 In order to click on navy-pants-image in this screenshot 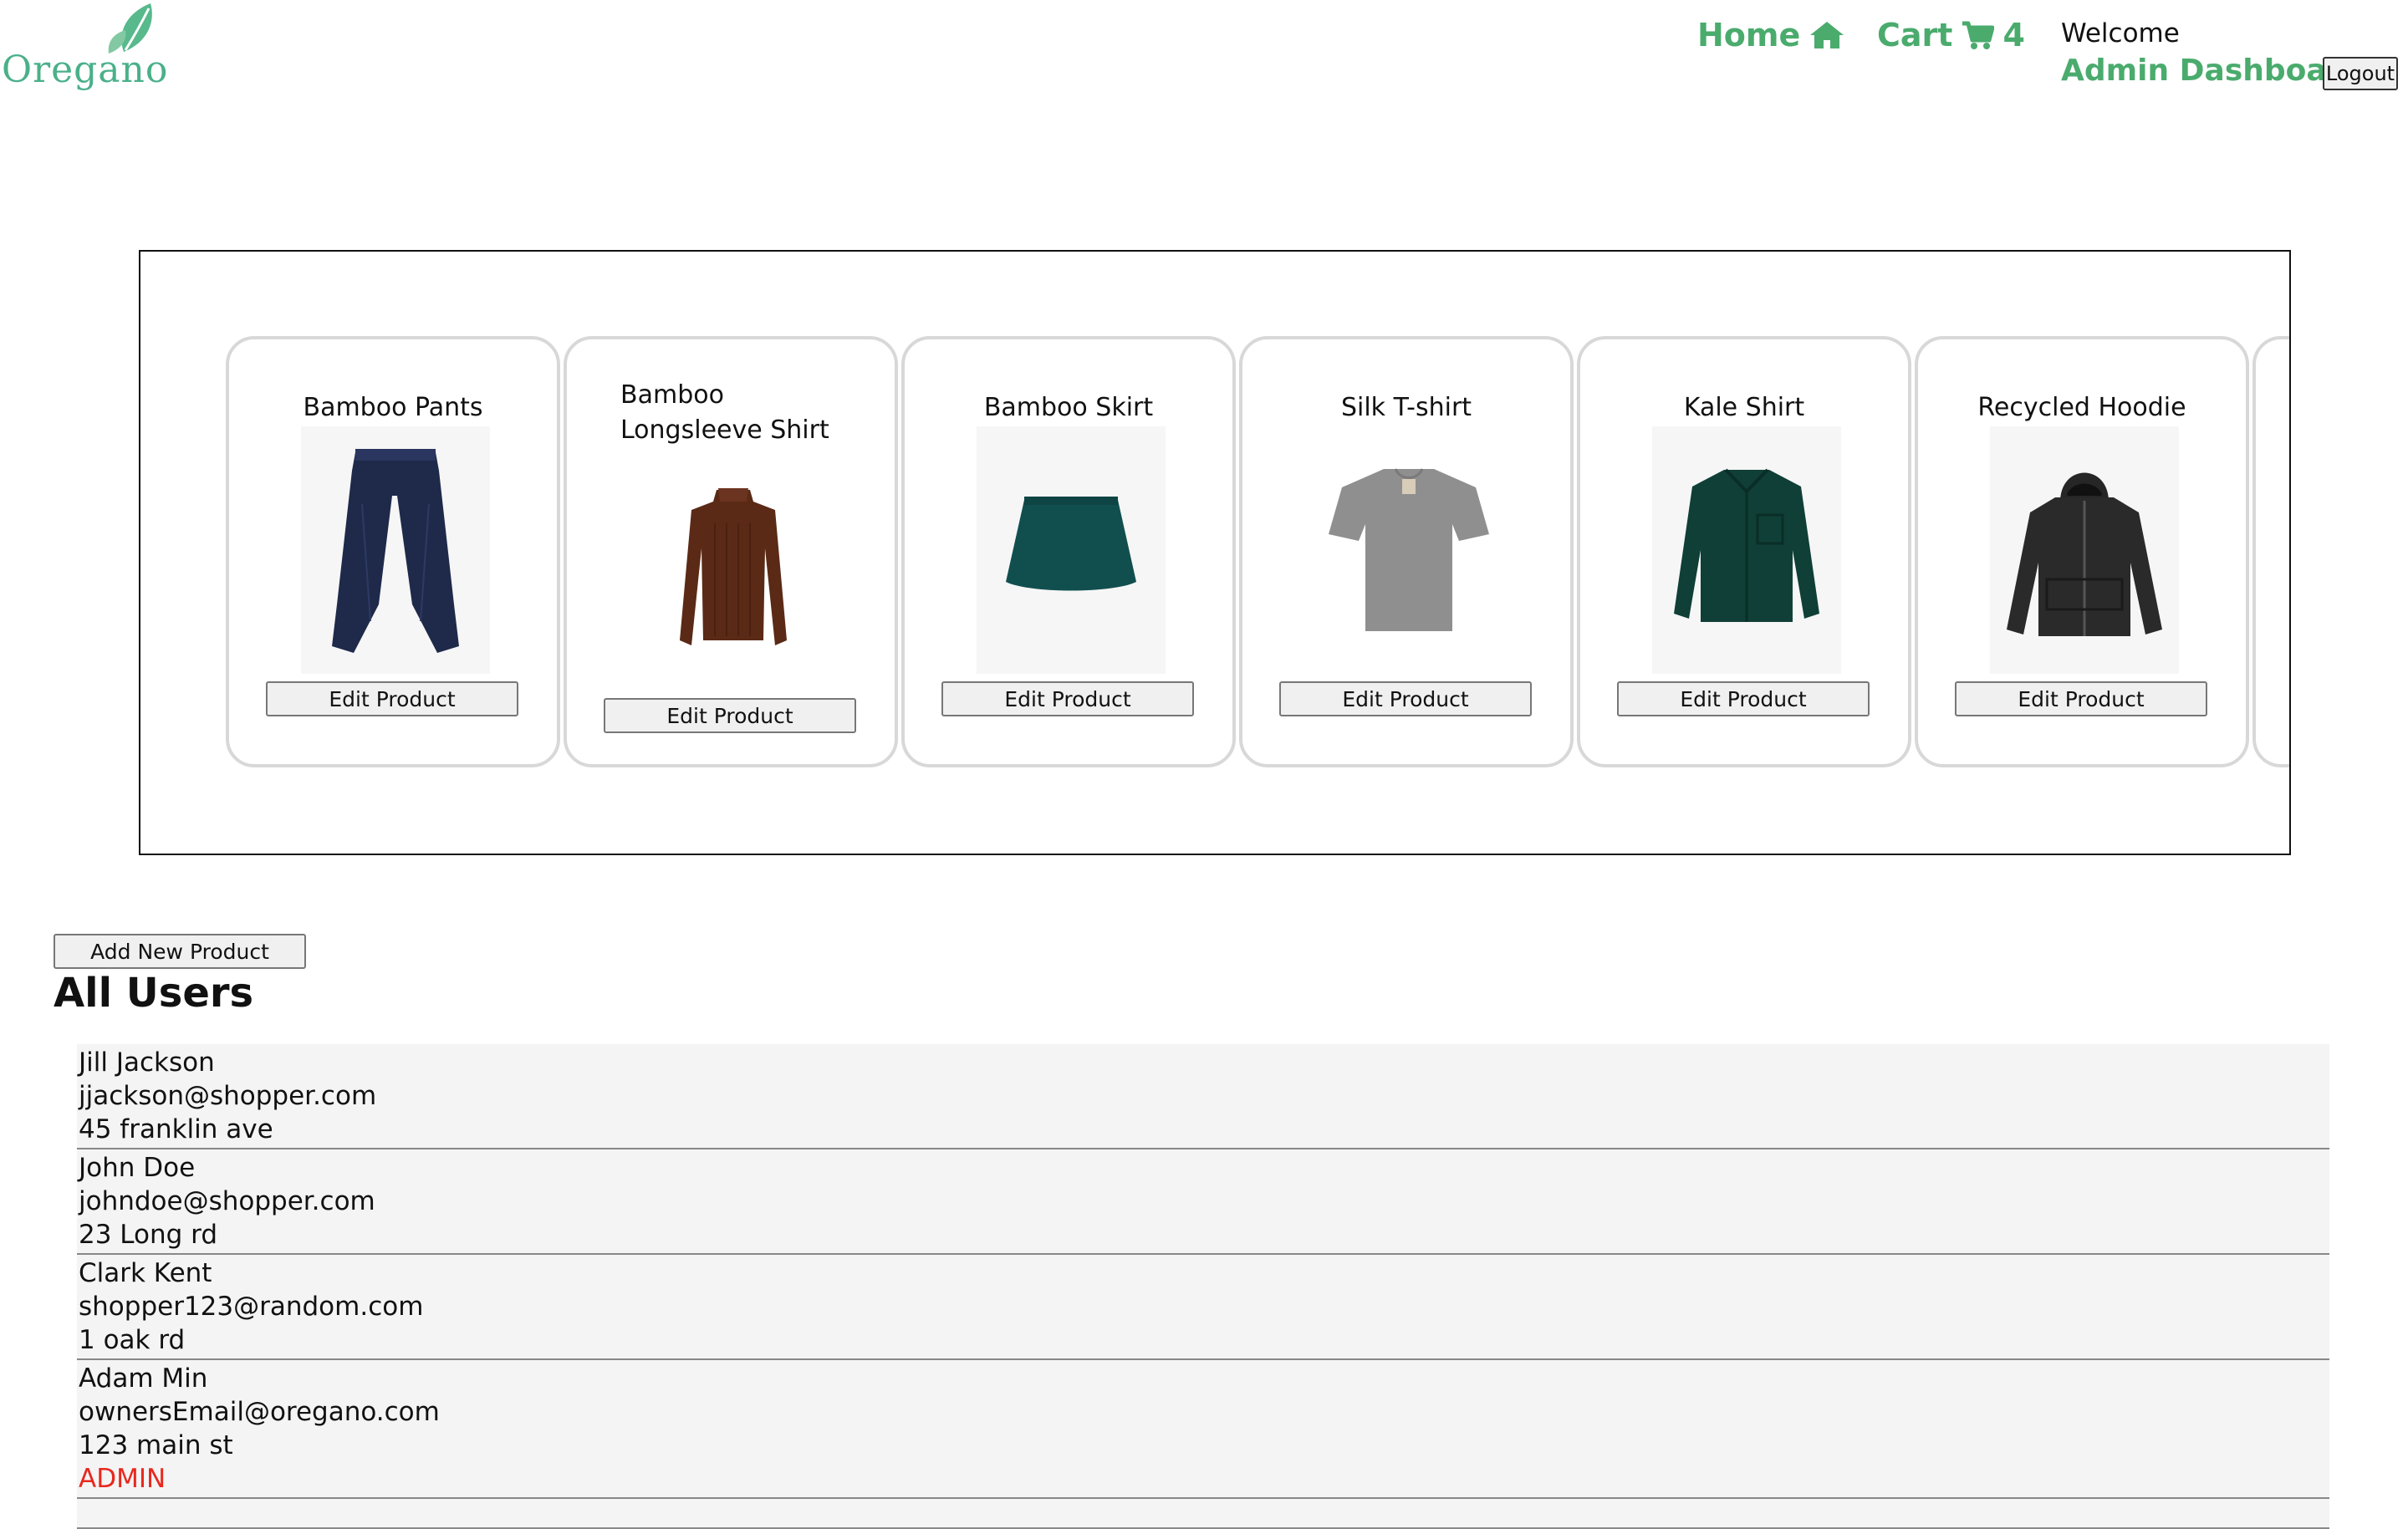, I will do `click(396, 551)`.